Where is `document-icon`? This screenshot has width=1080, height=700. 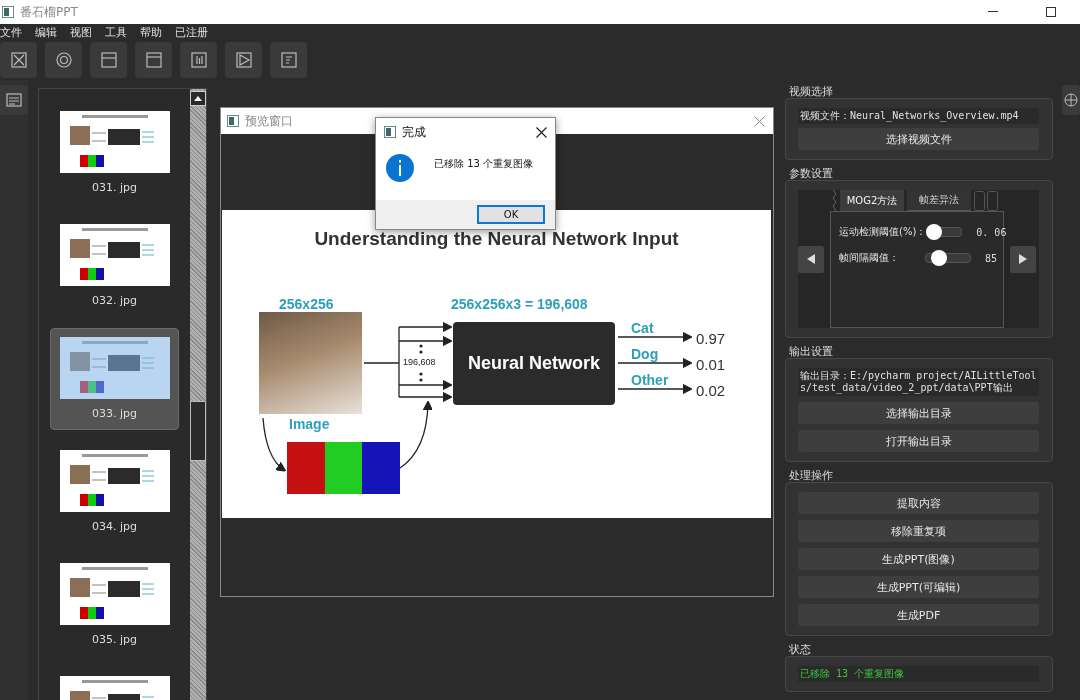
document-icon is located at coordinates (288, 60).